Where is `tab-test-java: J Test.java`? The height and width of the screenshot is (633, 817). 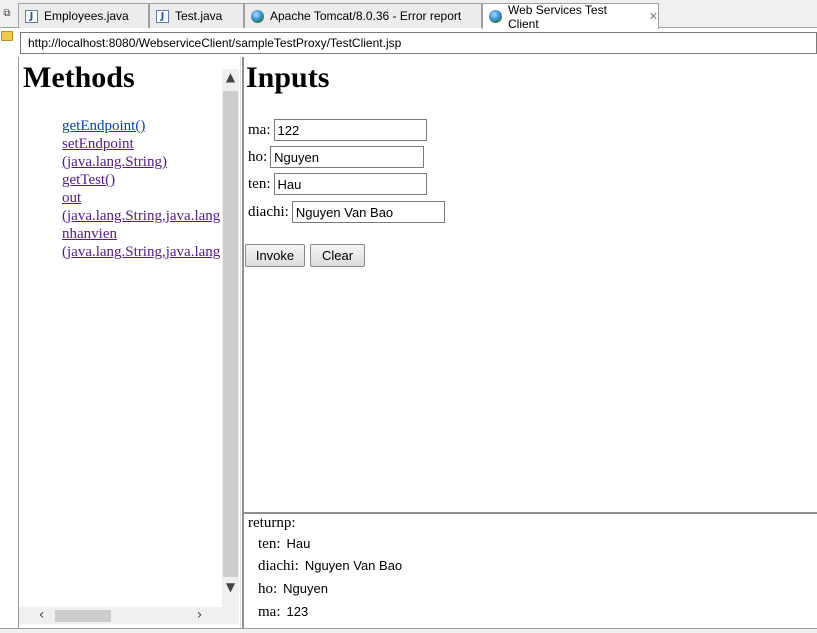
tab-test-java: J Test.java is located at coordinates (196, 15).